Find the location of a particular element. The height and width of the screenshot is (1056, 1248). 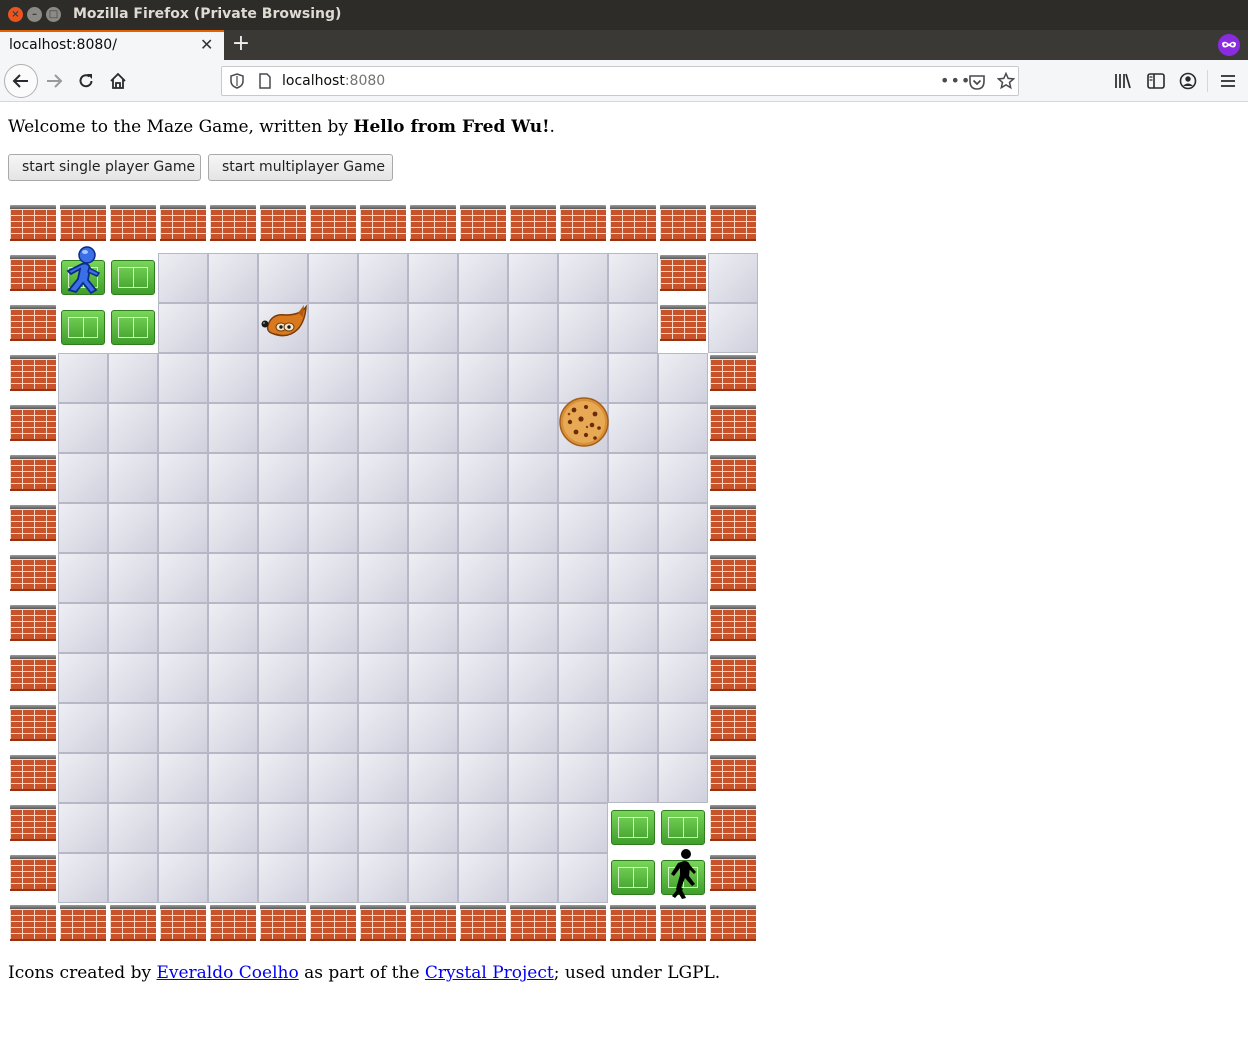

tracking-shield-icon is located at coordinates (237, 81).